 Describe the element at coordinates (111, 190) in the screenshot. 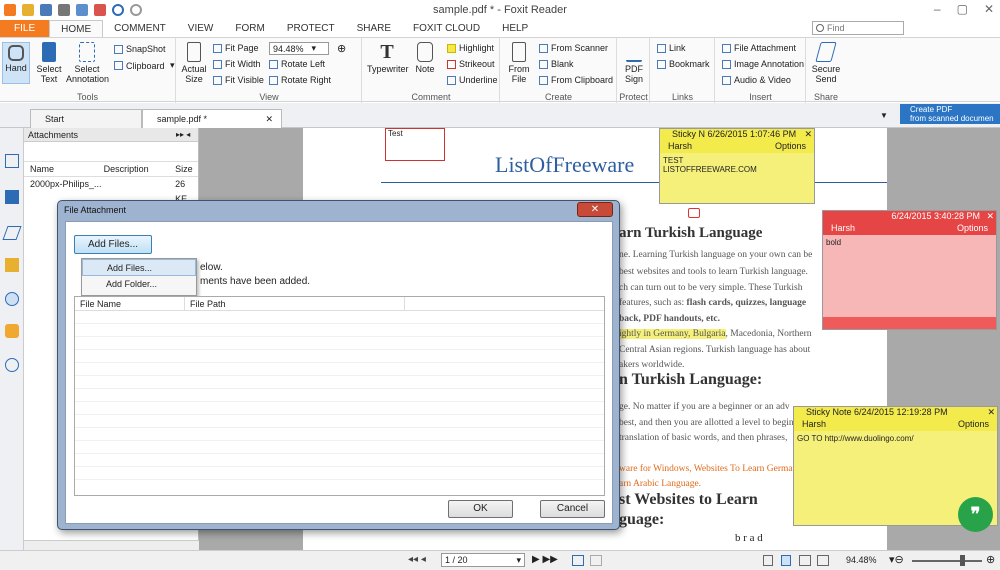

I see `attachment-row: 2000px-Philips_... 26 KE` at that location.